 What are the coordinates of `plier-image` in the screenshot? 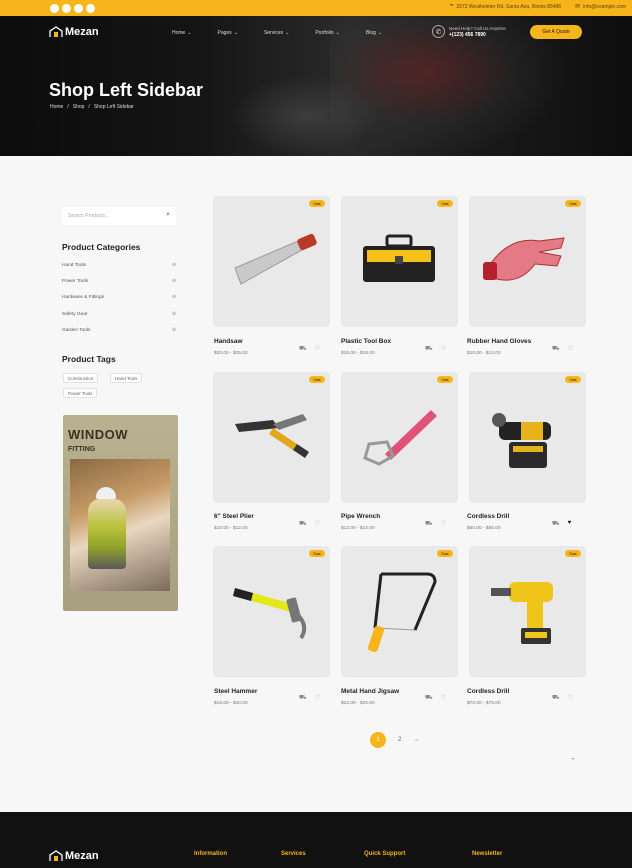 It's located at (272, 436).